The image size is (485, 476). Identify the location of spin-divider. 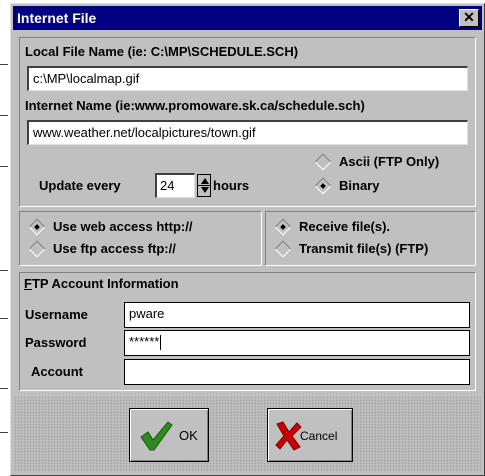
(204, 185).